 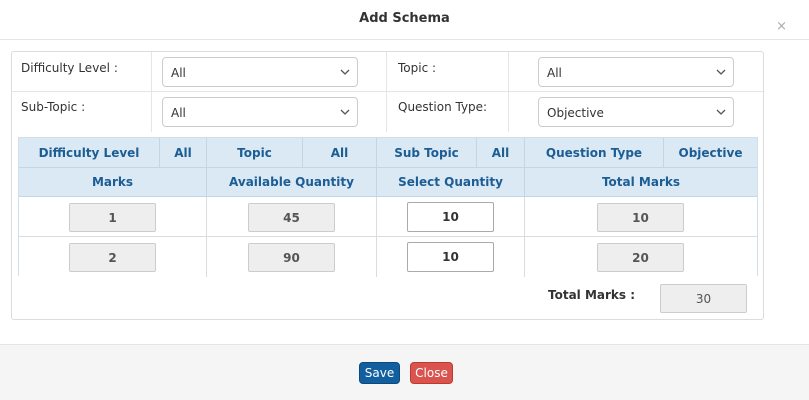 I want to click on marks-value: 1, so click(x=112, y=217).